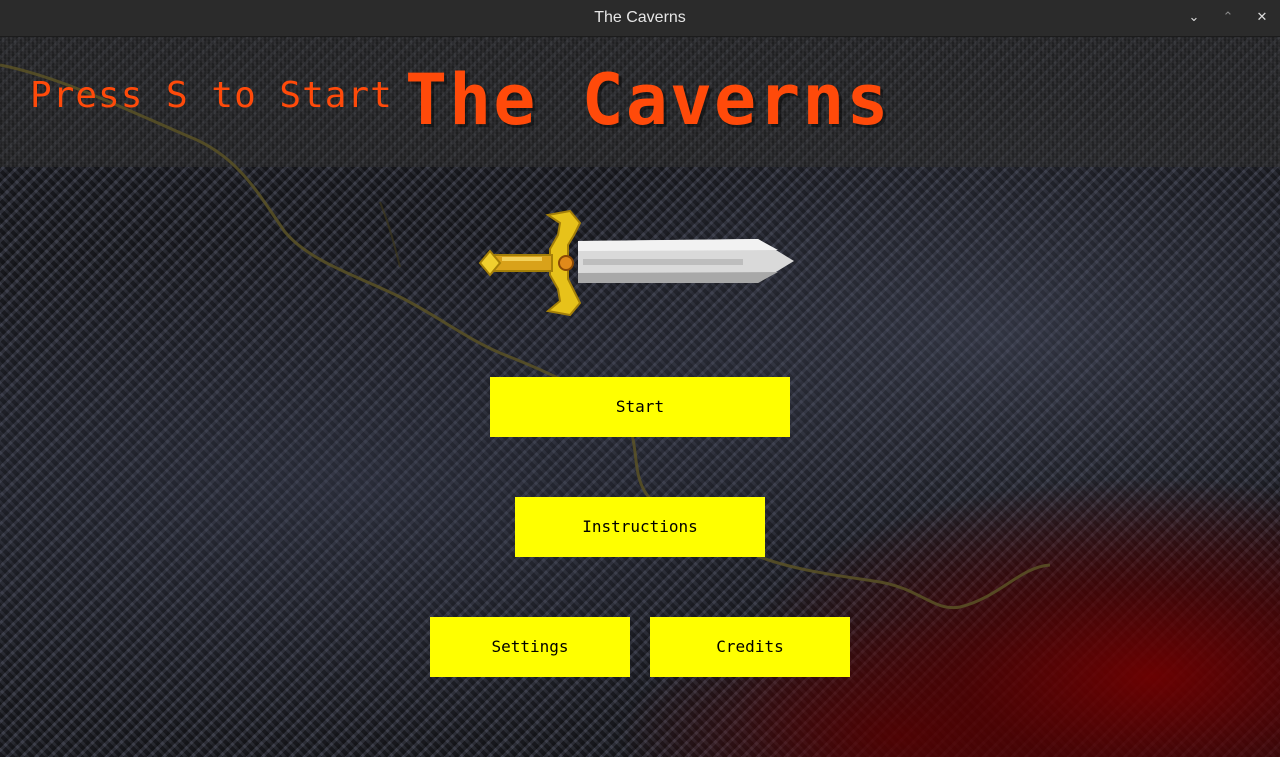 Image resolution: width=1280 pixels, height=757 pixels. Describe the element at coordinates (1194, 18) in the screenshot. I see `minimize-icon: ⌄` at that location.